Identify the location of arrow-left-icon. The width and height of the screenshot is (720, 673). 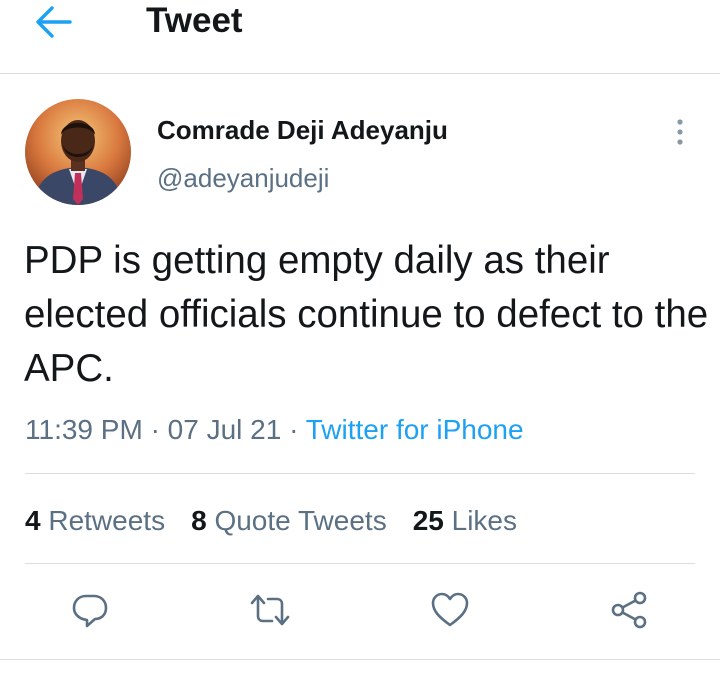
(54, 22).